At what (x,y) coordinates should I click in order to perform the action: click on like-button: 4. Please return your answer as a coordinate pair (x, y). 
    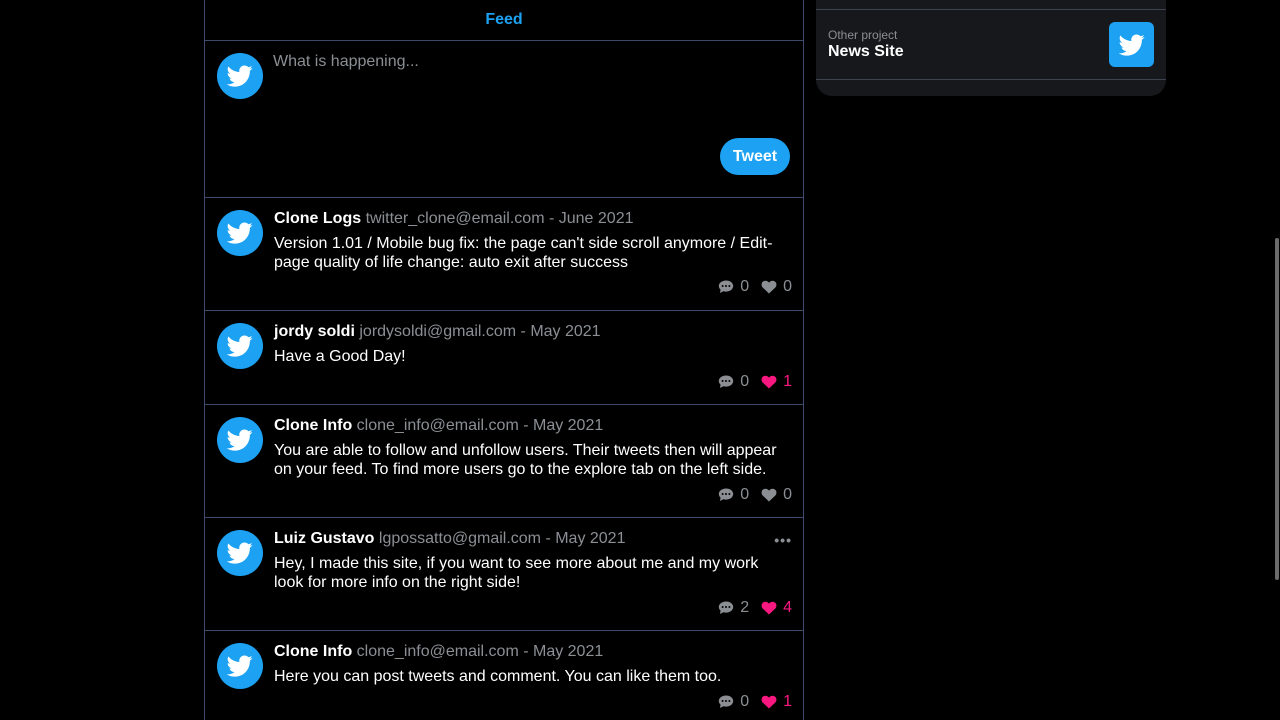
    Looking at the image, I should click on (776, 608).